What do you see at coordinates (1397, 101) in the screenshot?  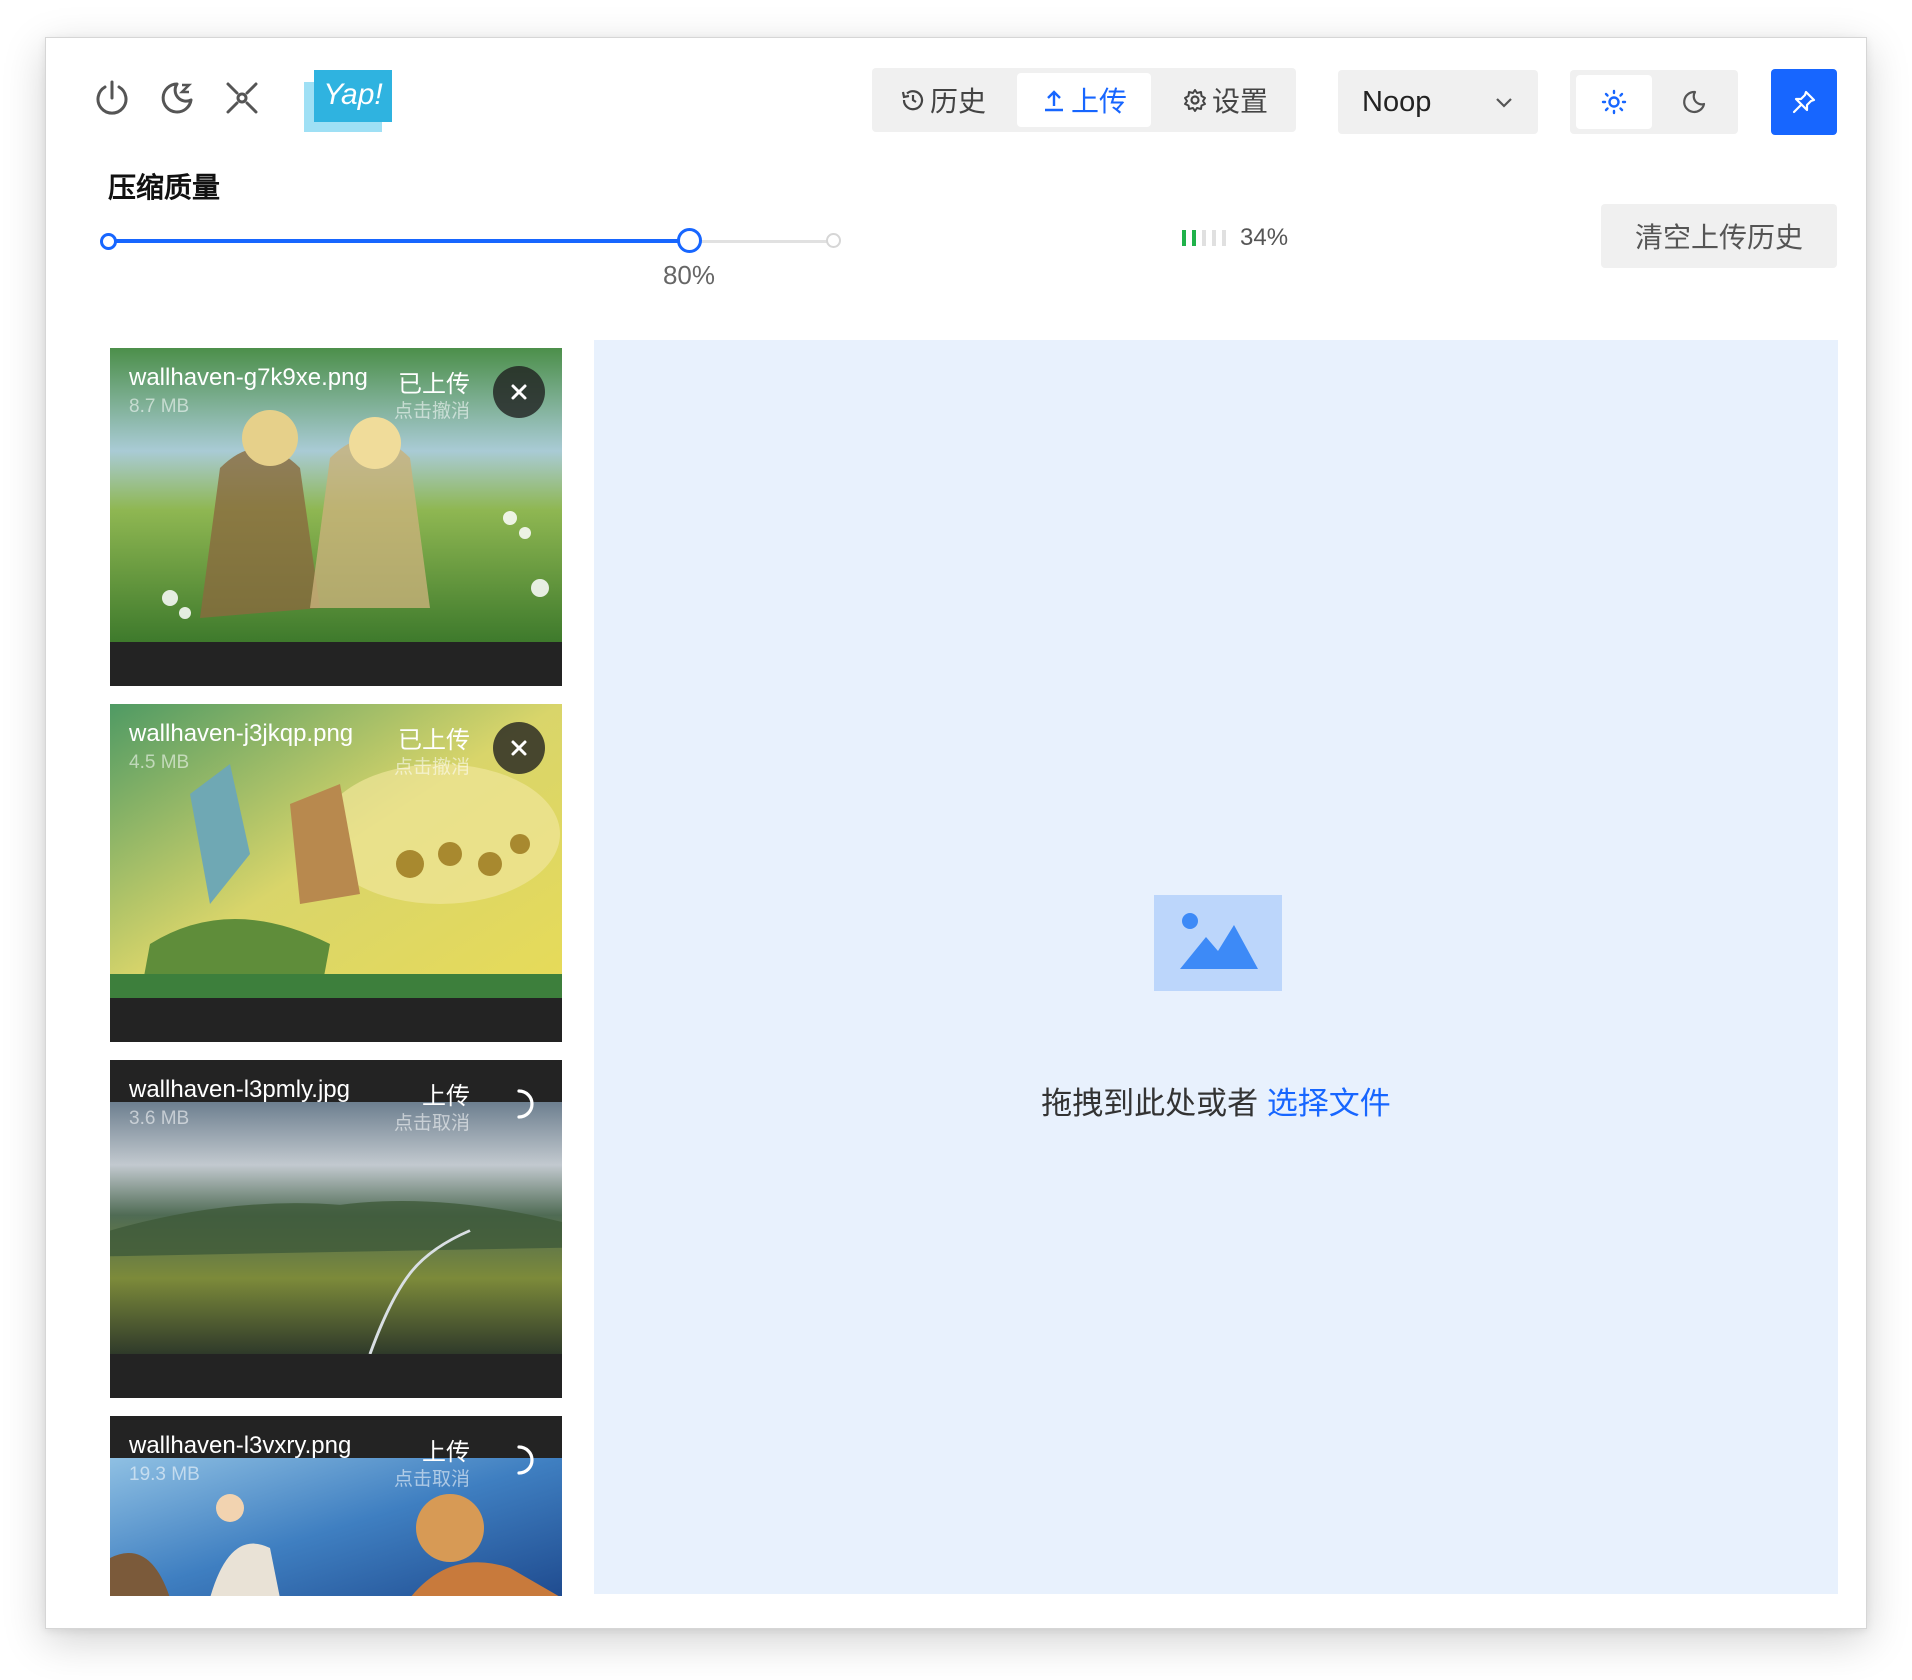 I see `uploader-select-value: Noop` at bounding box center [1397, 101].